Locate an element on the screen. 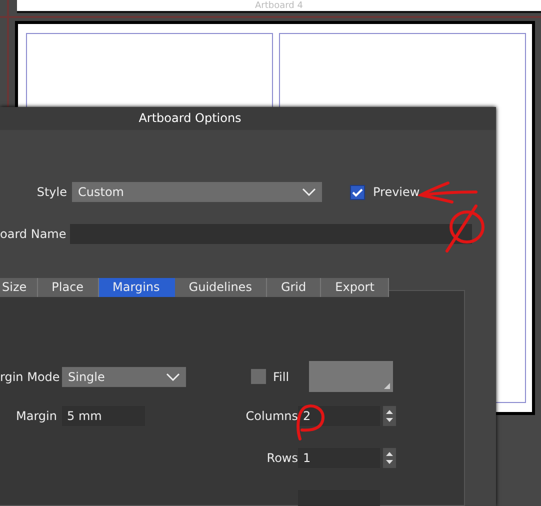 This screenshot has height=506, width=541. checkbox-label: Fill is located at coordinates (281, 377).